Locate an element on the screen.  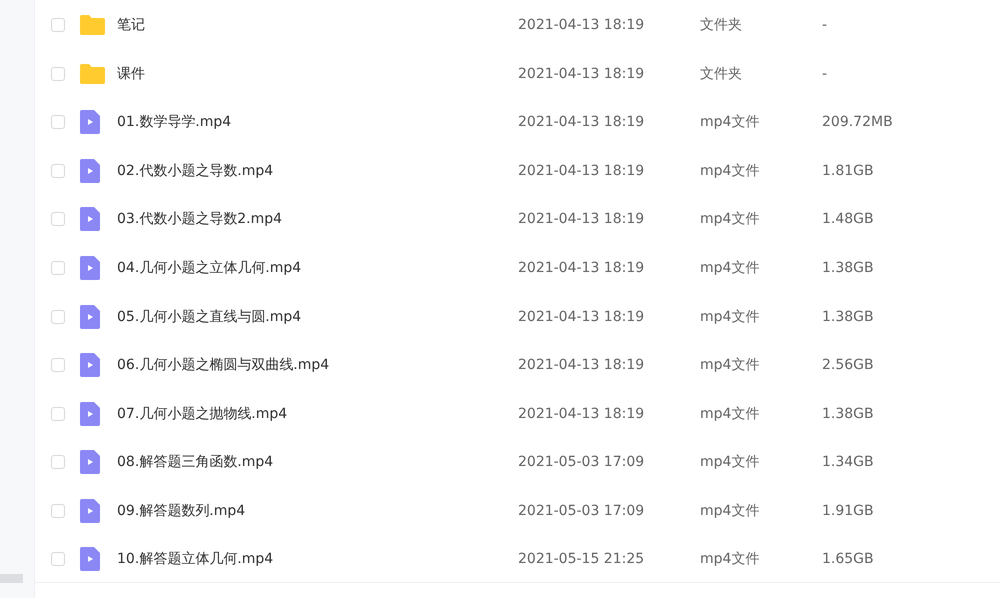
storage-bar is located at coordinates (11, 578).